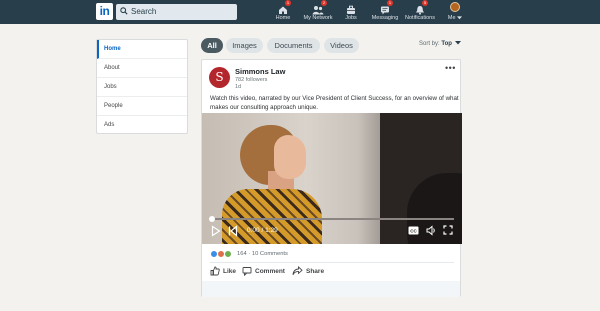  I want to click on reaction-count: 164, so click(242, 254).